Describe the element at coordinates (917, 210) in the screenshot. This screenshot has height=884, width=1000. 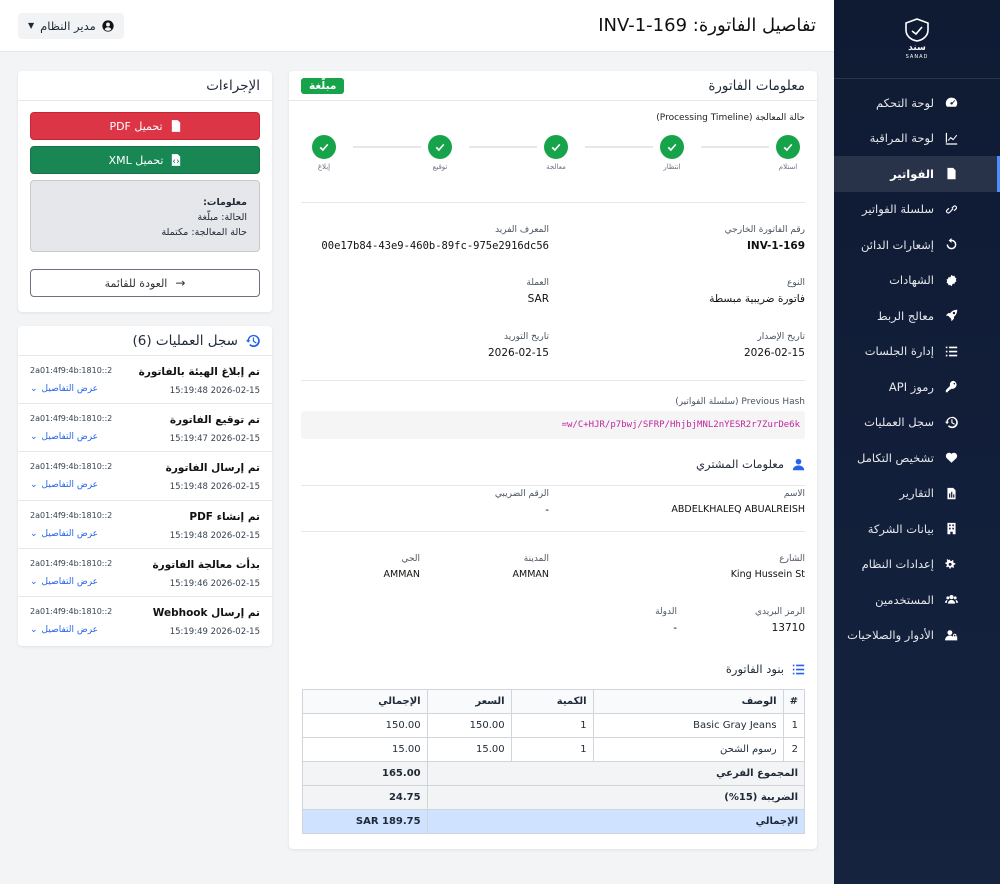
I see `sidebar-item-invoice-chain: سلسلة الفواتير` at that location.